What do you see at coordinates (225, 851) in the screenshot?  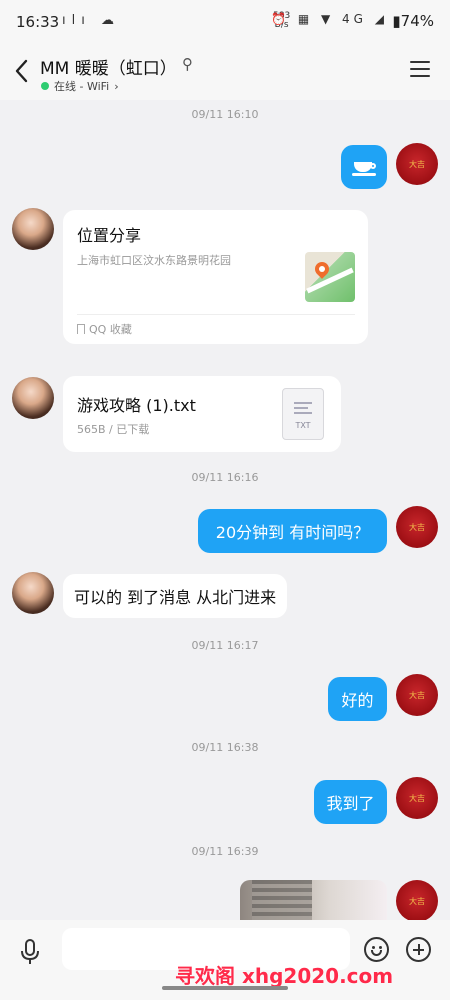 I see `timestamp: 09/11 16:39` at bounding box center [225, 851].